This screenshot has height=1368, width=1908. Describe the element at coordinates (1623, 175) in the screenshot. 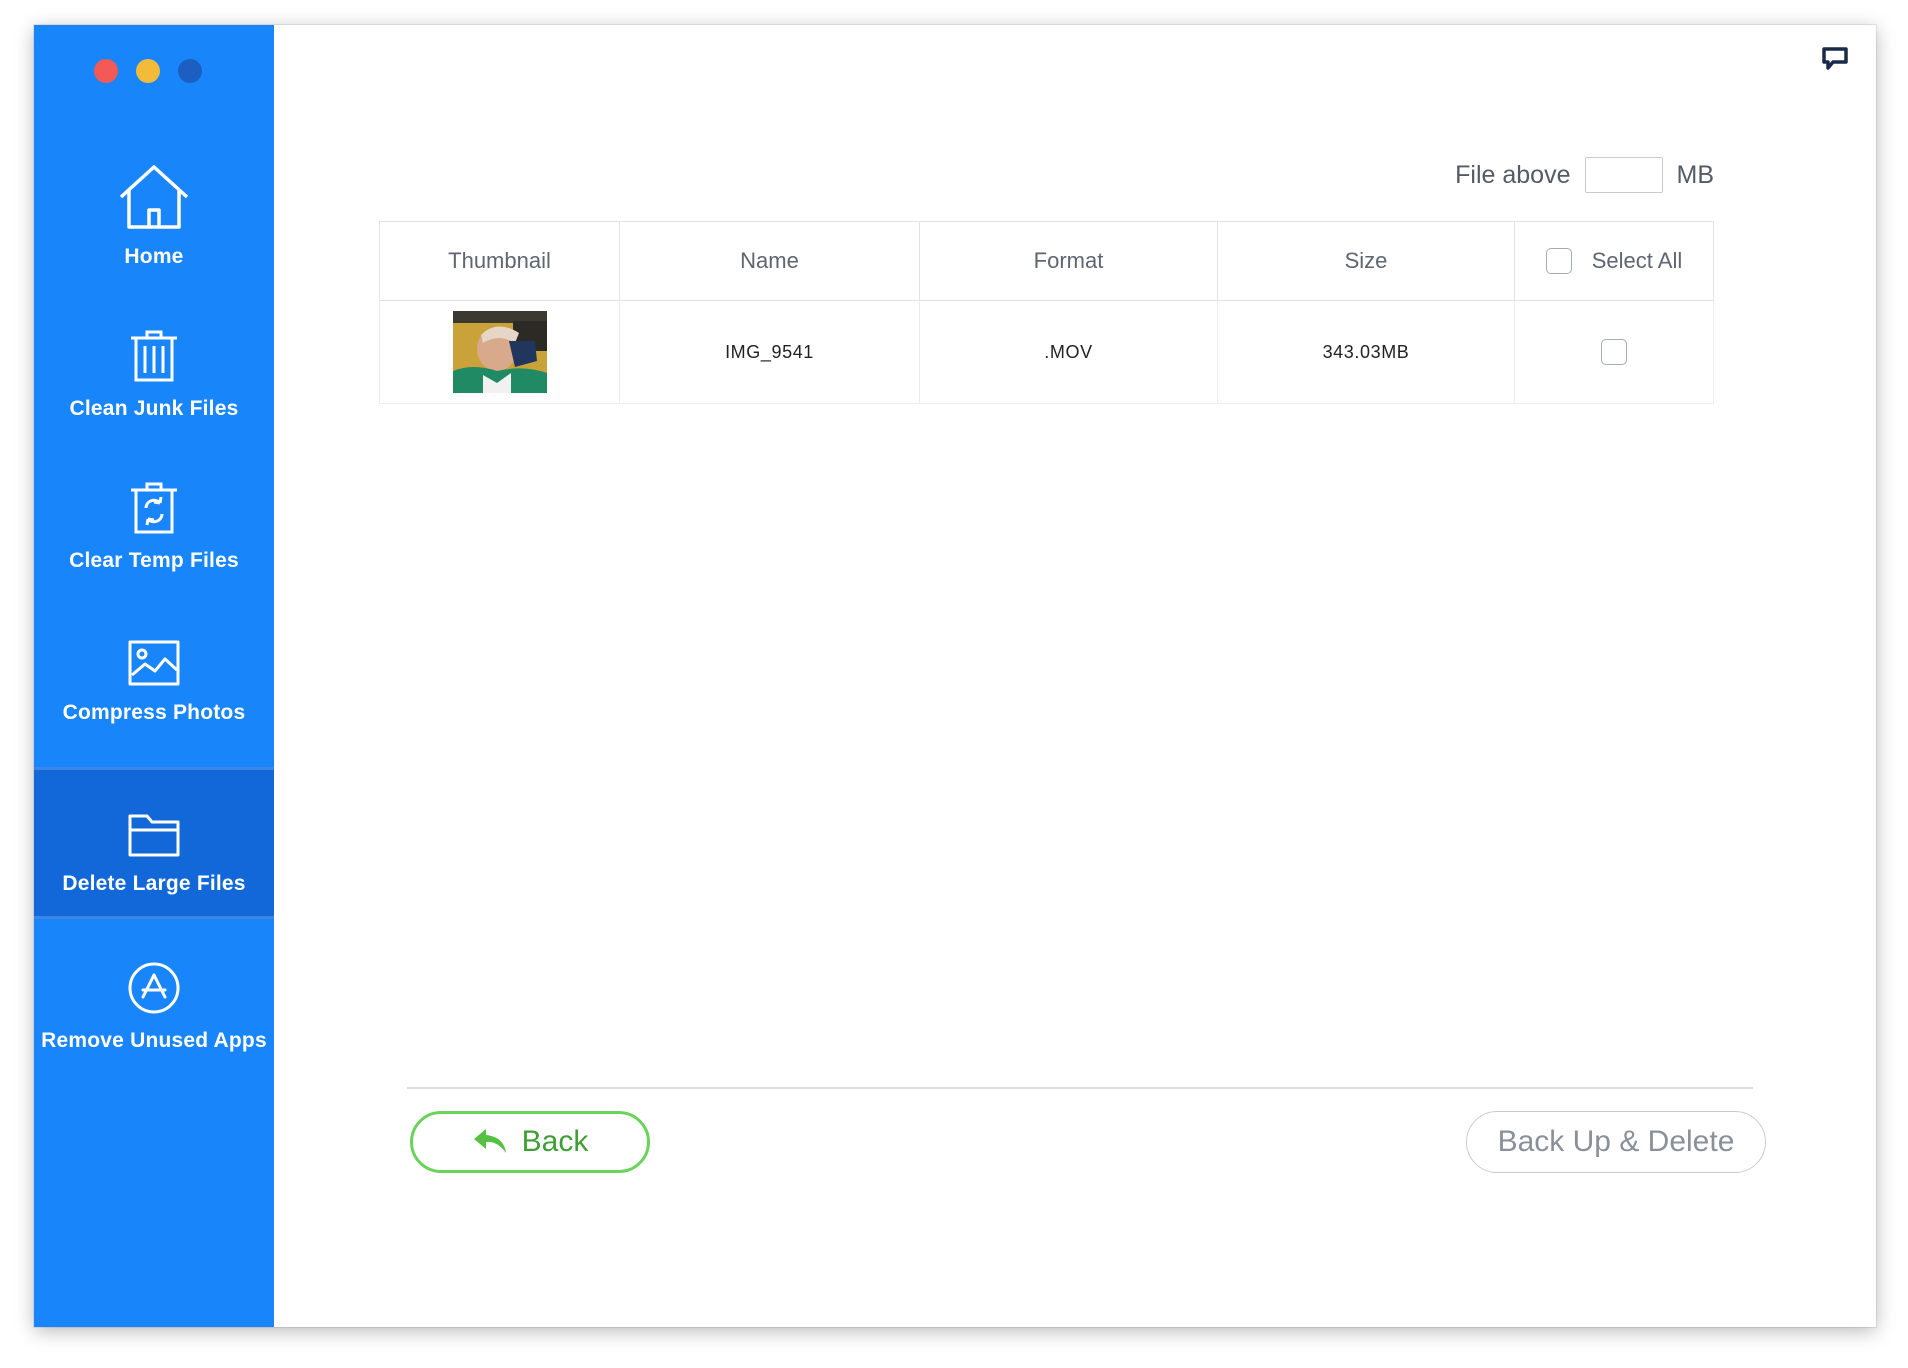

I see `size-threshold-input` at that location.